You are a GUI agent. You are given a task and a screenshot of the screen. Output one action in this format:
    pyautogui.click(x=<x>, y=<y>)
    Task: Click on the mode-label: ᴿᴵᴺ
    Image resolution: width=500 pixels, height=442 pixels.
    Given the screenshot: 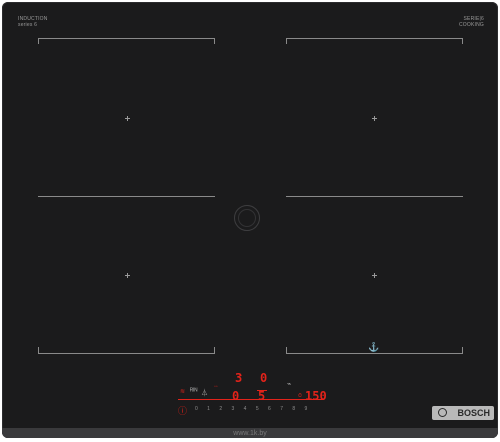 What is the action you would take?
    pyautogui.click(x=194, y=391)
    